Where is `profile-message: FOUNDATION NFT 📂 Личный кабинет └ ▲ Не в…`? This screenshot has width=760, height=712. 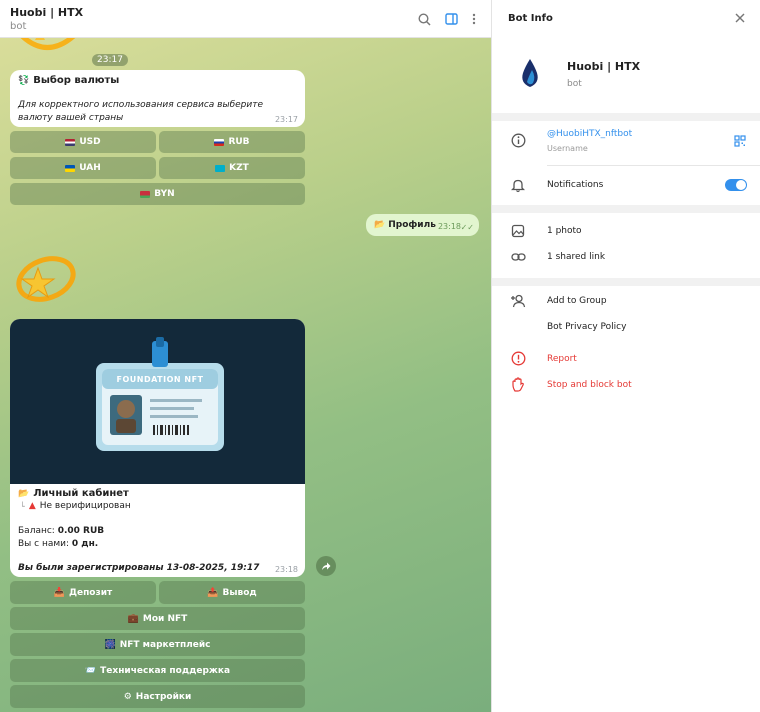
profile-message: FOUNDATION NFT 📂 Личный кабинет └ ▲ Не в… is located at coordinates (157, 448).